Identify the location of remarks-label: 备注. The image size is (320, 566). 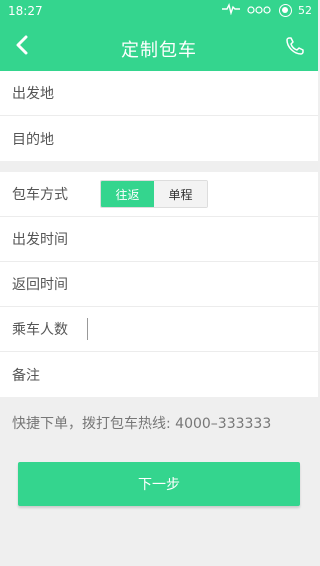
(26, 375).